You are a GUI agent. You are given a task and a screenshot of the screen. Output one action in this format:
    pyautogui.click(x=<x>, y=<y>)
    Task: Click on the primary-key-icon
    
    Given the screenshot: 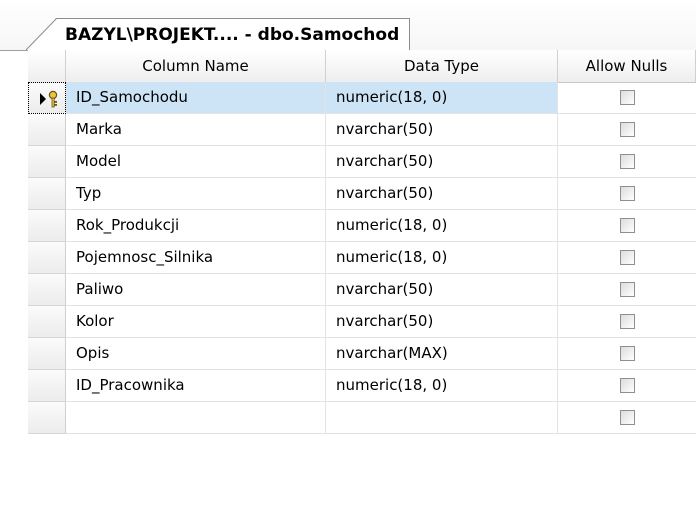 What is the action you would take?
    pyautogui.click(x=49, y=99)
    